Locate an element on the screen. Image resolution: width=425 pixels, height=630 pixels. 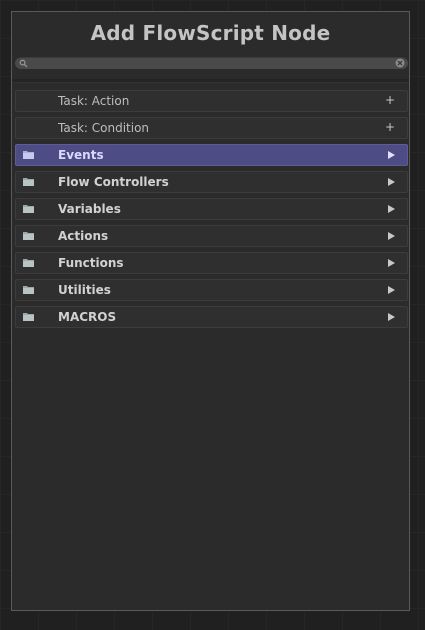
list-item-label: Task: Action is located at coordinates (94, 101).